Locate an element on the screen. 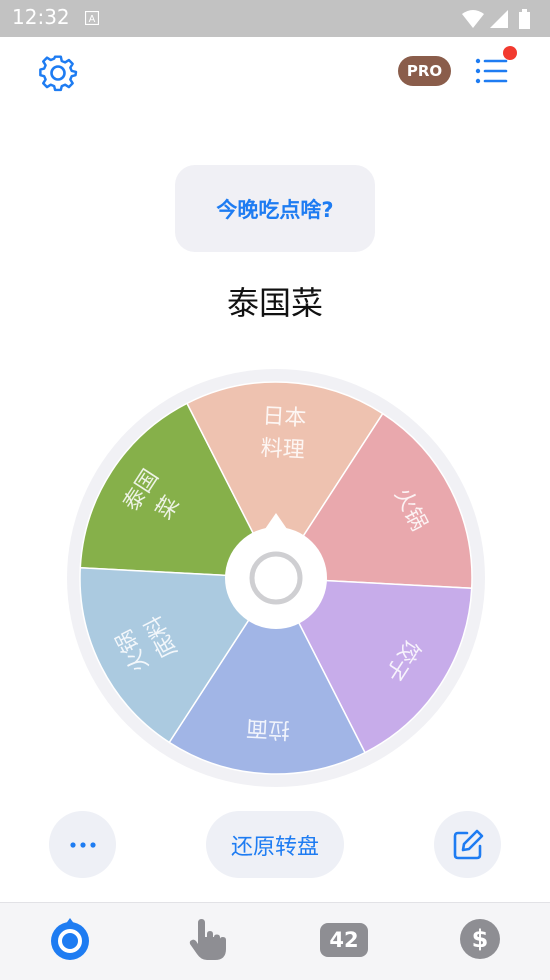  dollar-icon: $ is located at coordinates (480, 939).